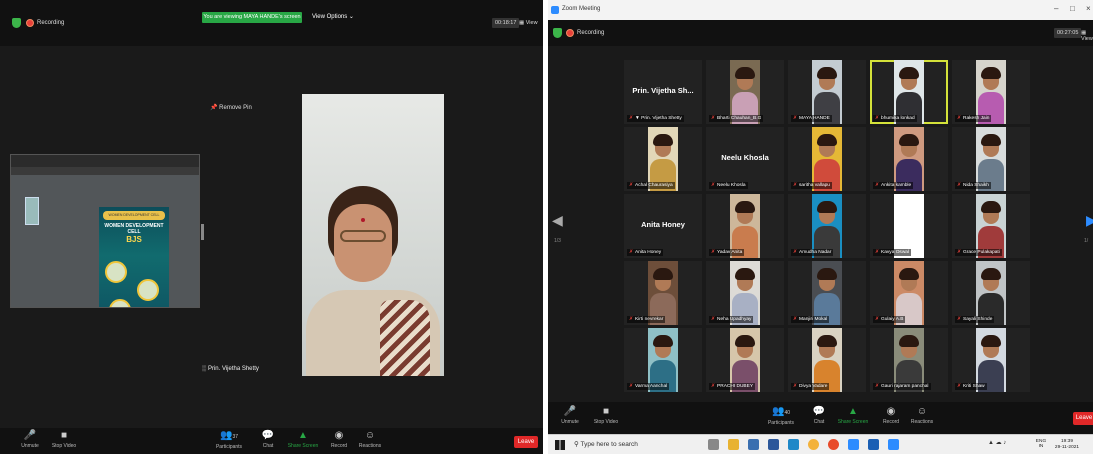  I want to click on participant-tile: ✗ Gulaiy A.B, so click(909, 293).